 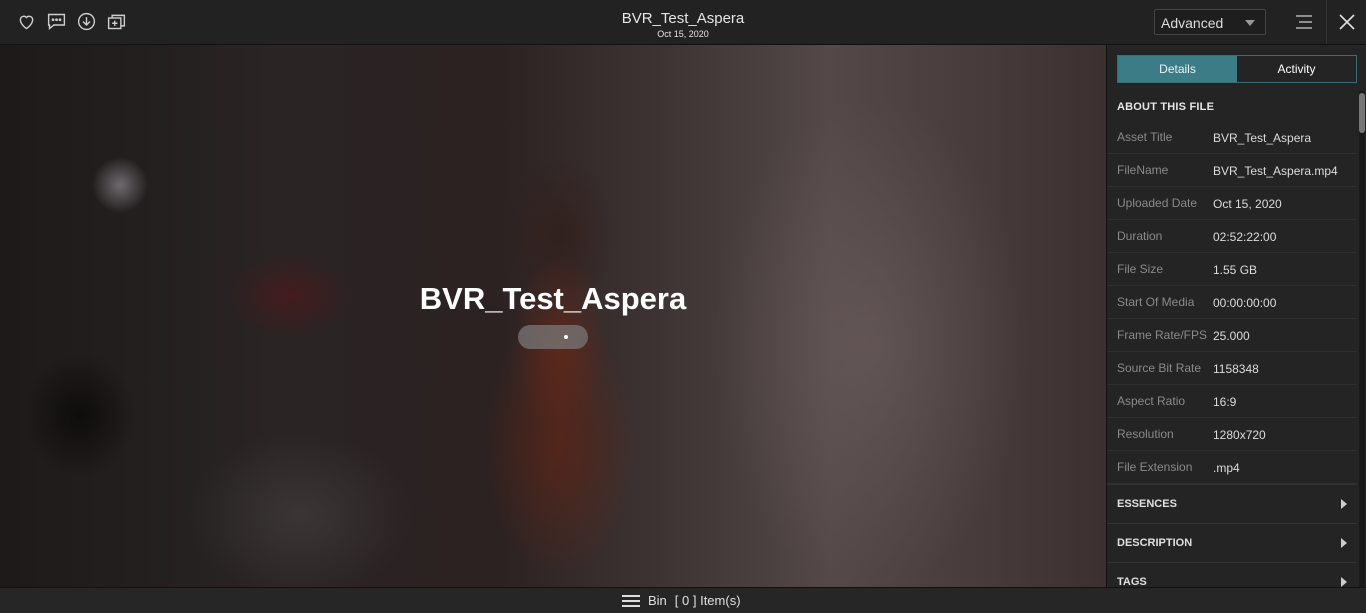 I want to click on hamburger-icon, so click(x=631, y=600).